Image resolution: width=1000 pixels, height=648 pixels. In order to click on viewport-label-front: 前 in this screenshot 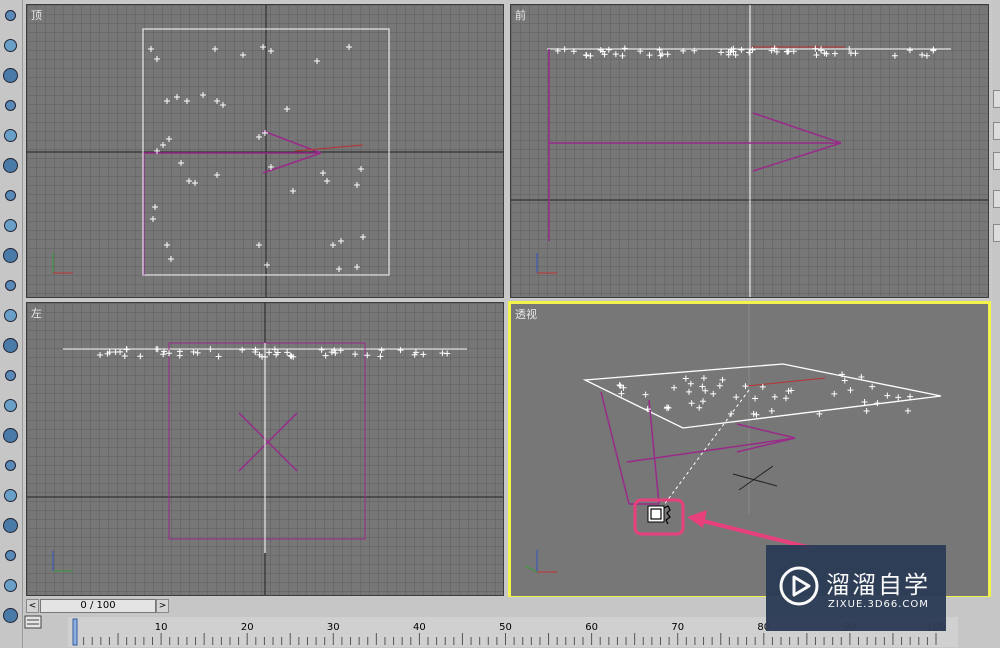, I will do `click(520, 15)`.